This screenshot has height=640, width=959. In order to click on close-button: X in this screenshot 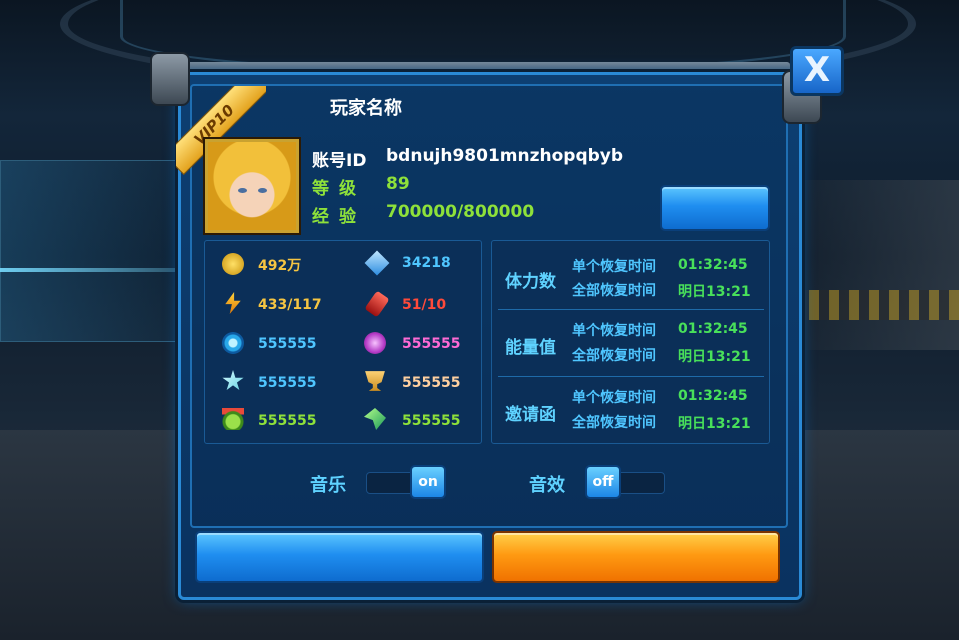, I will do `click(817, 71)`.